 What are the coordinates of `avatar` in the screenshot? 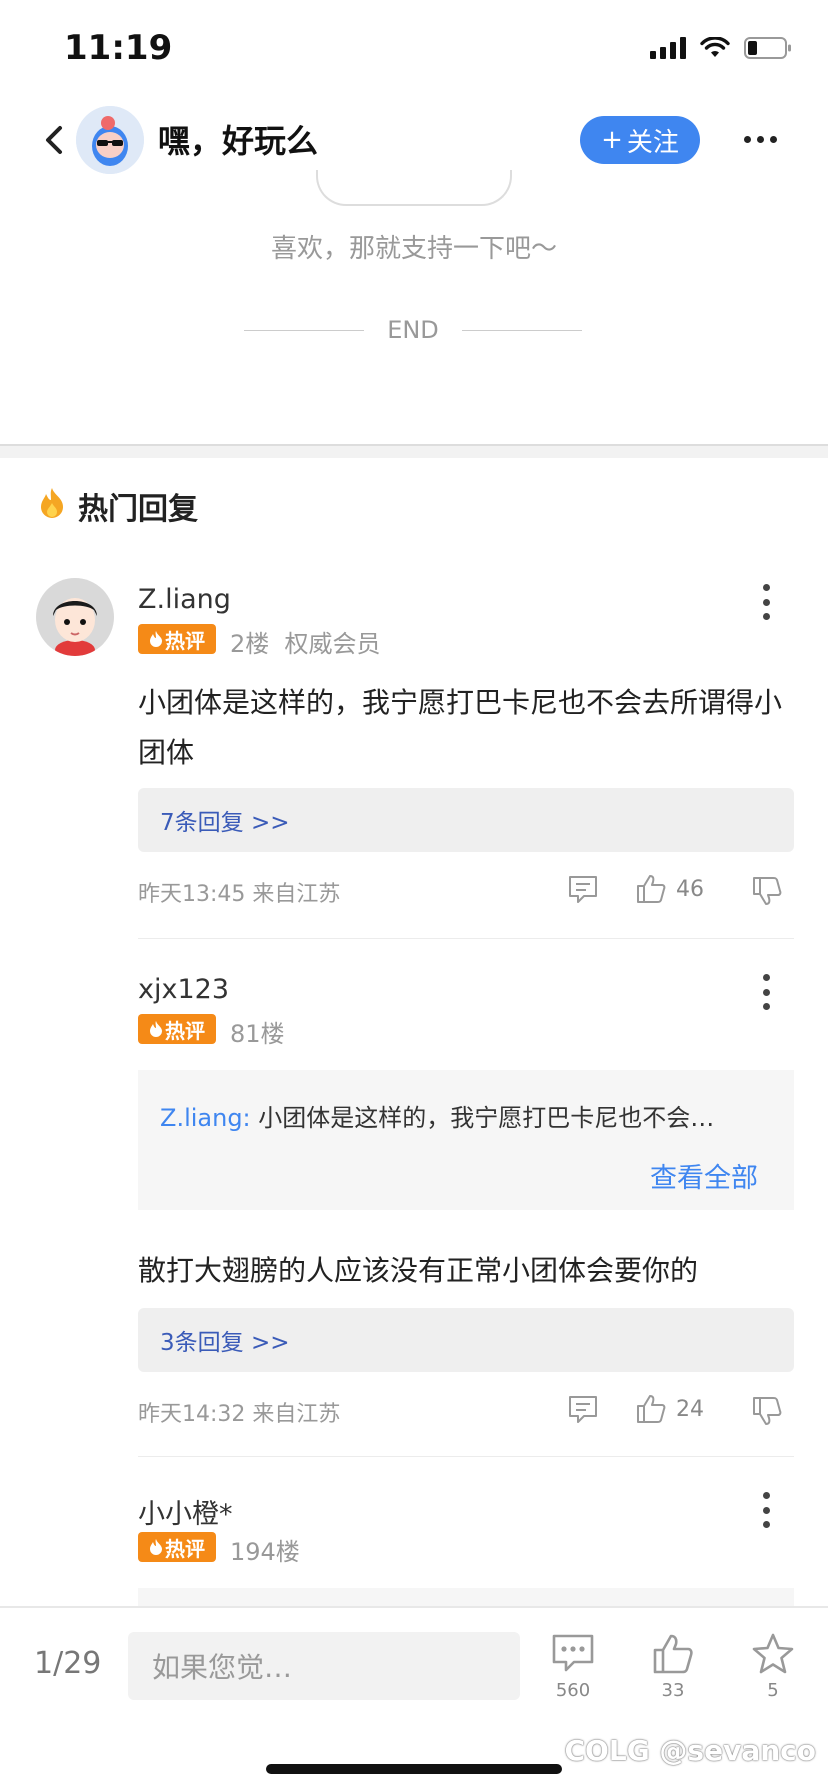 It's located at (75, 617).